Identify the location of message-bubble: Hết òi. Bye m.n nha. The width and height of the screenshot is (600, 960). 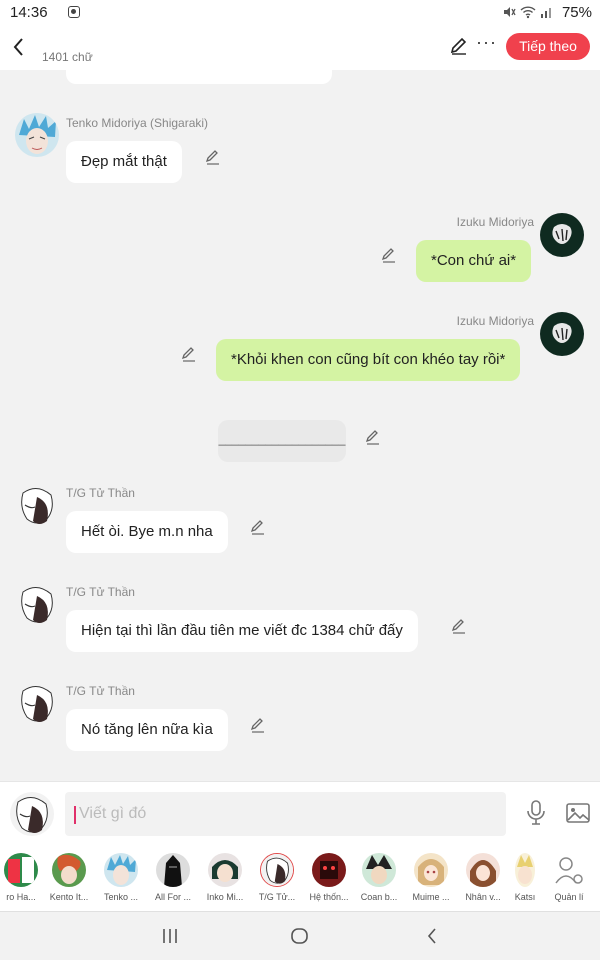
(147, 532).